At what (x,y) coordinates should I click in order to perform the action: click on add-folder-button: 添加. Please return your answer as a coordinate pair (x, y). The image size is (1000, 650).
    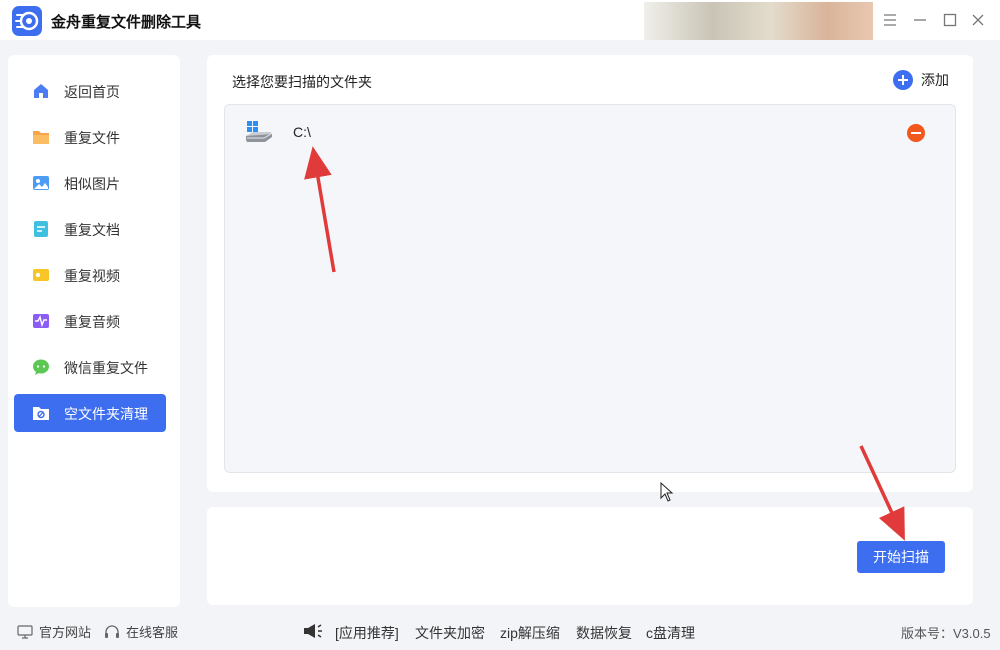
    Looking at the image, I should click on (921, 80).